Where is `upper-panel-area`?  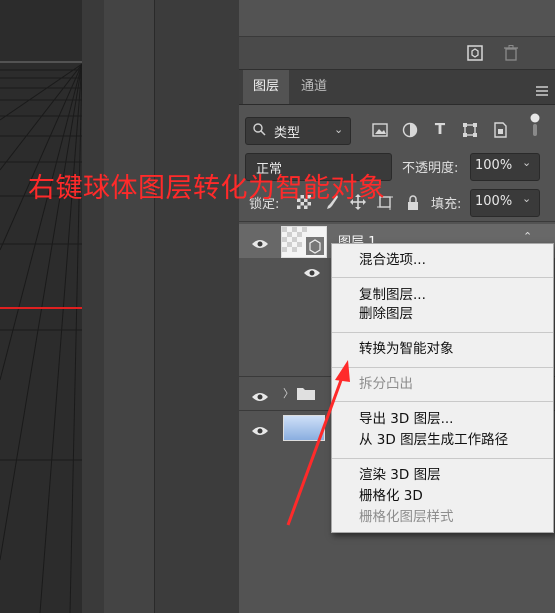 upper-panel-area is located at coordinates (397, 18).